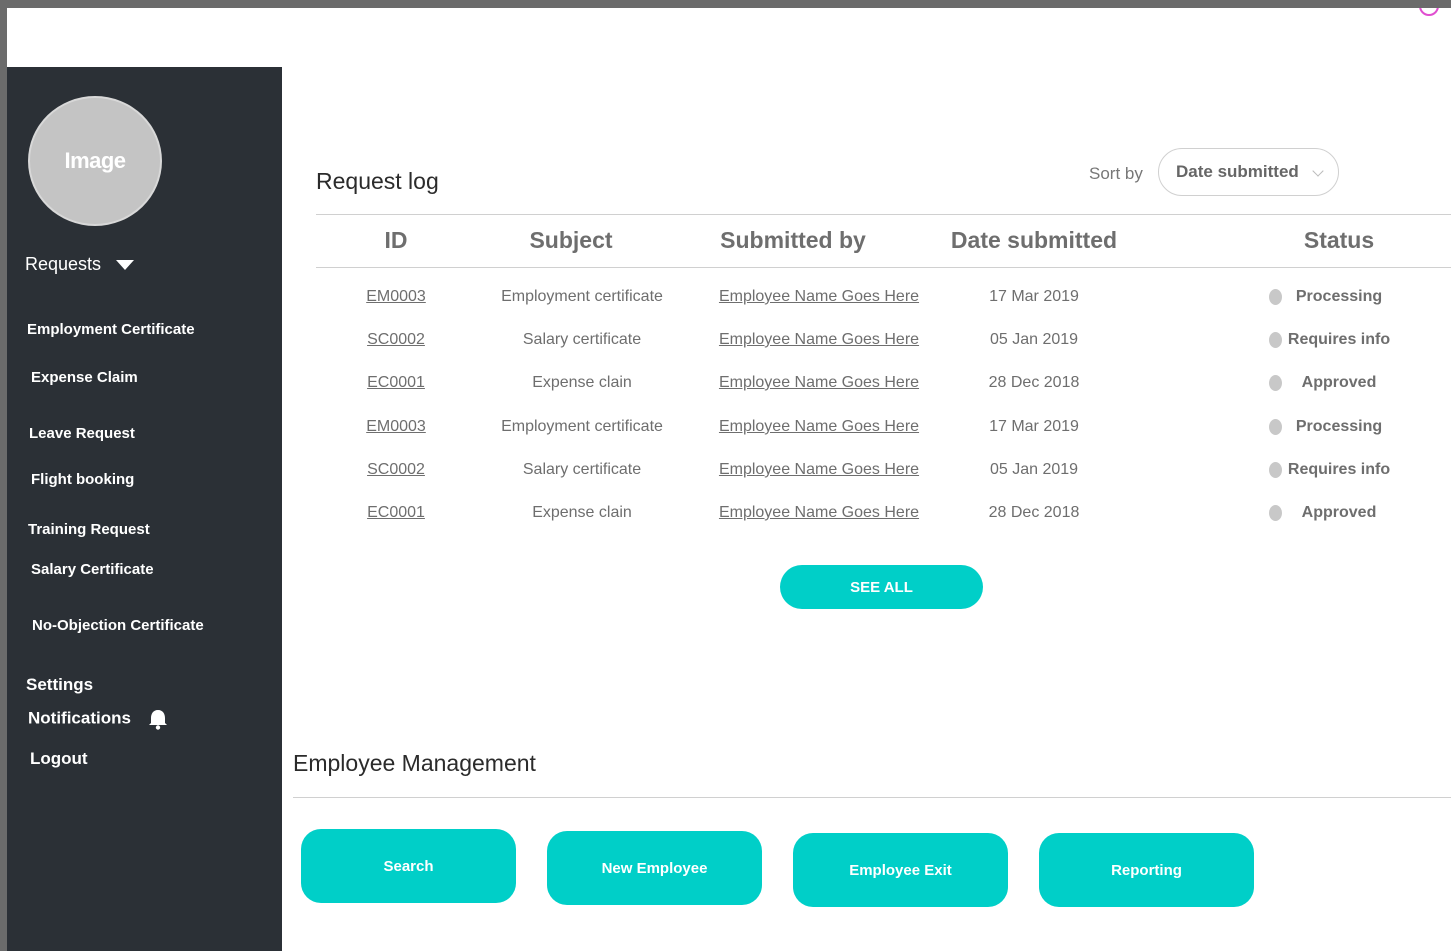  What do you see at coordinates (1237, 171) in the screenshot?
I see `sort-select-value: Date submitted` at bounding box center [1237, 171].